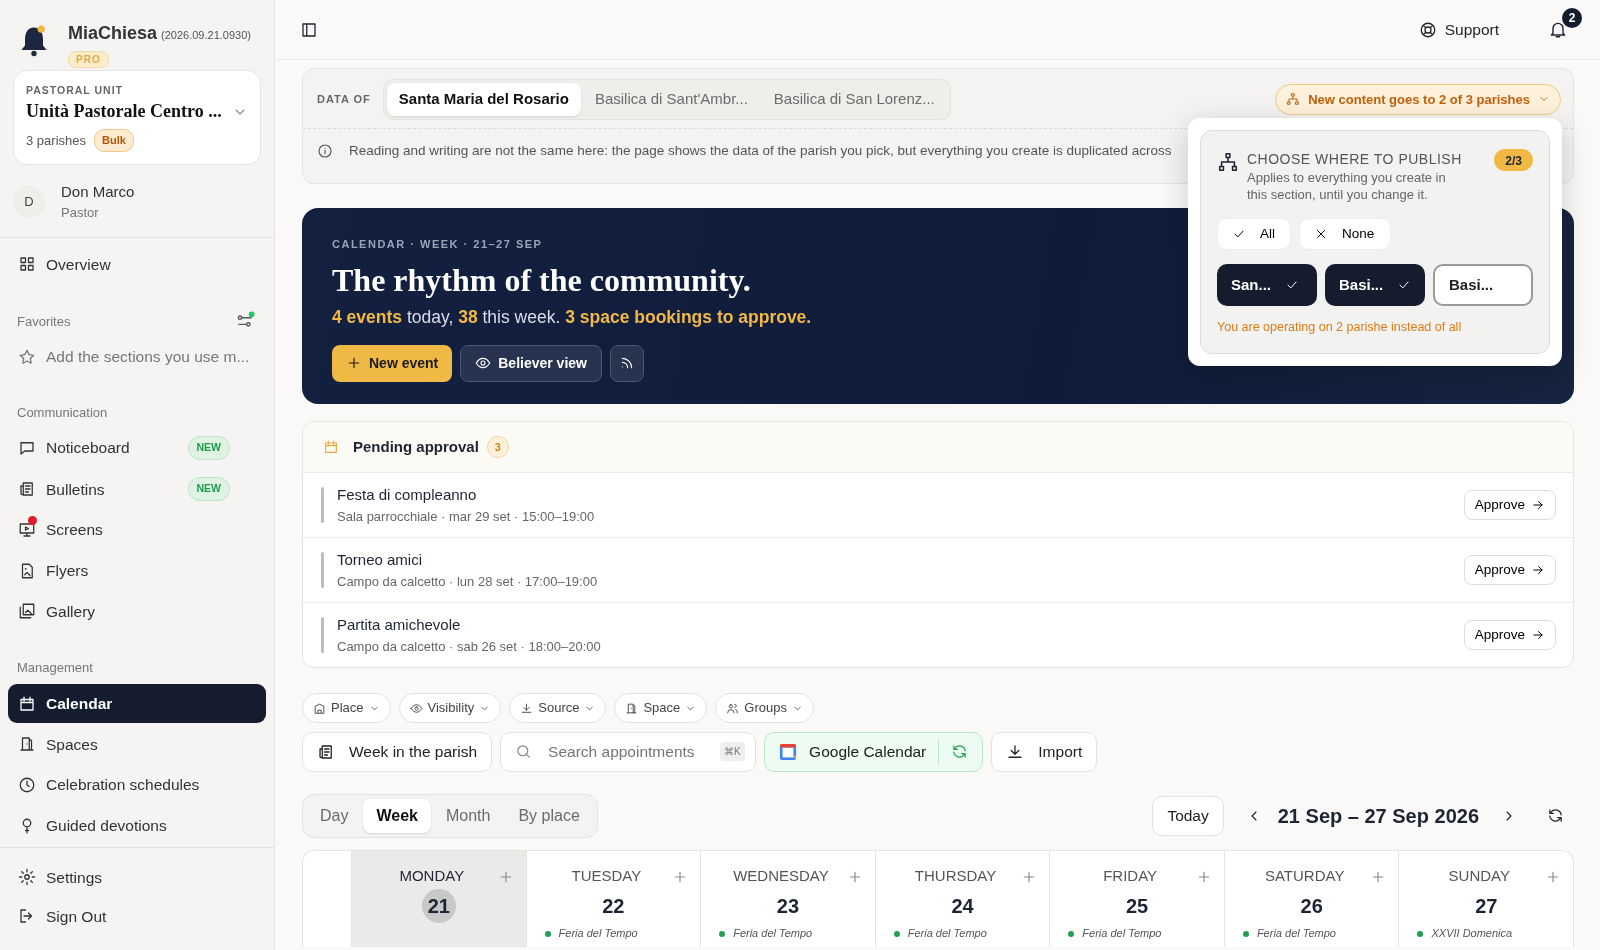 The image size is (1600, 950). Describe the element at coordinates (466, 516) in the screenshot. I see `booking-details: Sala parrocchiale · mar 29 set · 15:00–19:00` at that location.